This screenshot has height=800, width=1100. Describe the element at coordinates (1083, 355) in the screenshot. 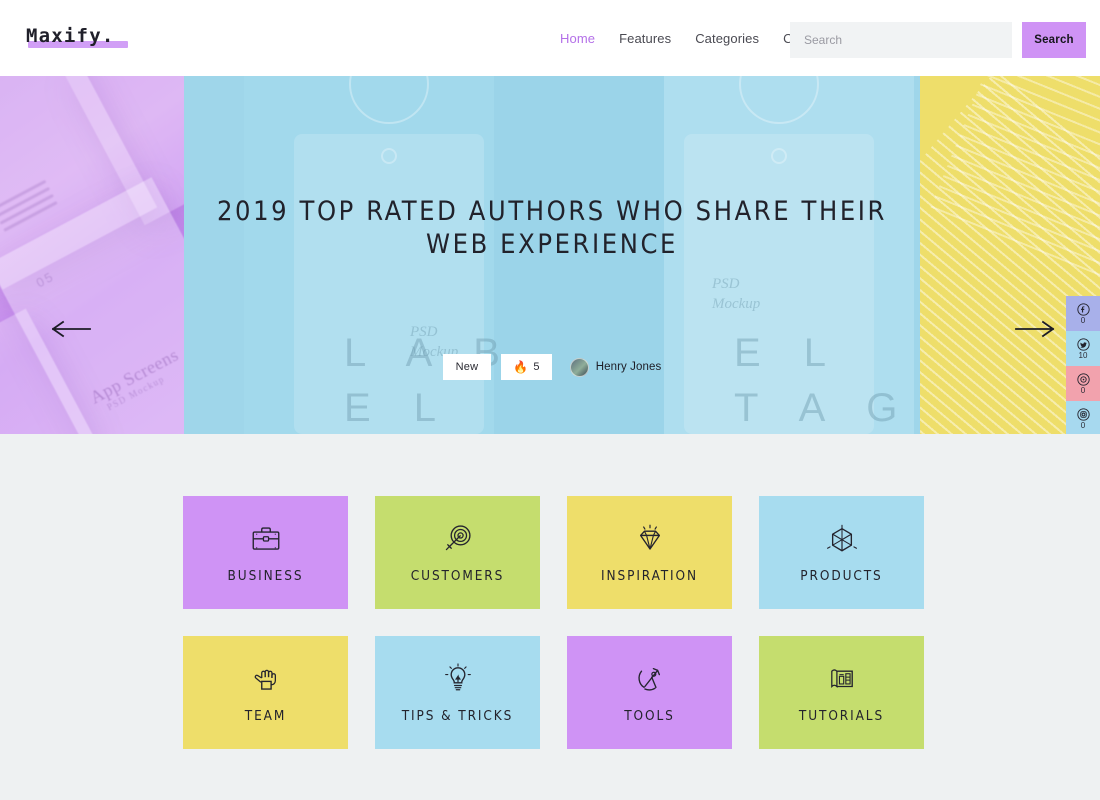

I see `share-count-twitter: 10` at that location.